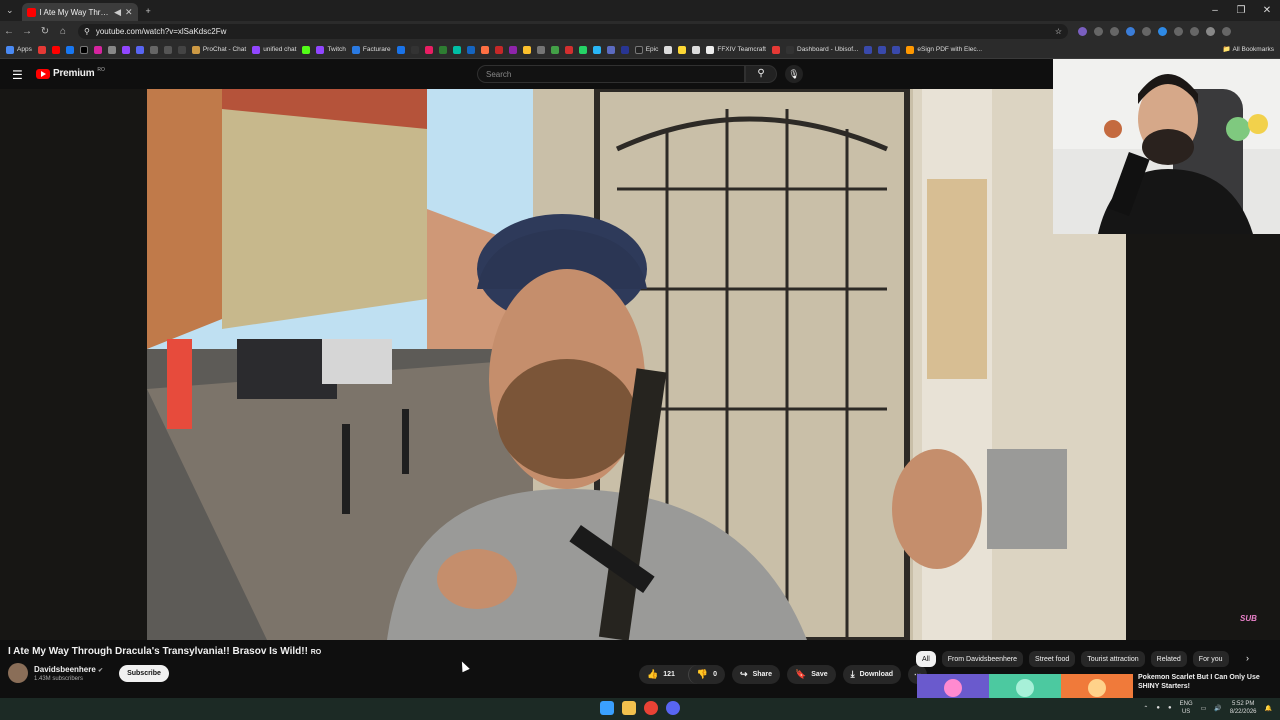 The width and height of the screenshot is (1280, 720). Describe the element at coordinates (926, 659) in the screenshot. I see `chip-all: All` at that location.